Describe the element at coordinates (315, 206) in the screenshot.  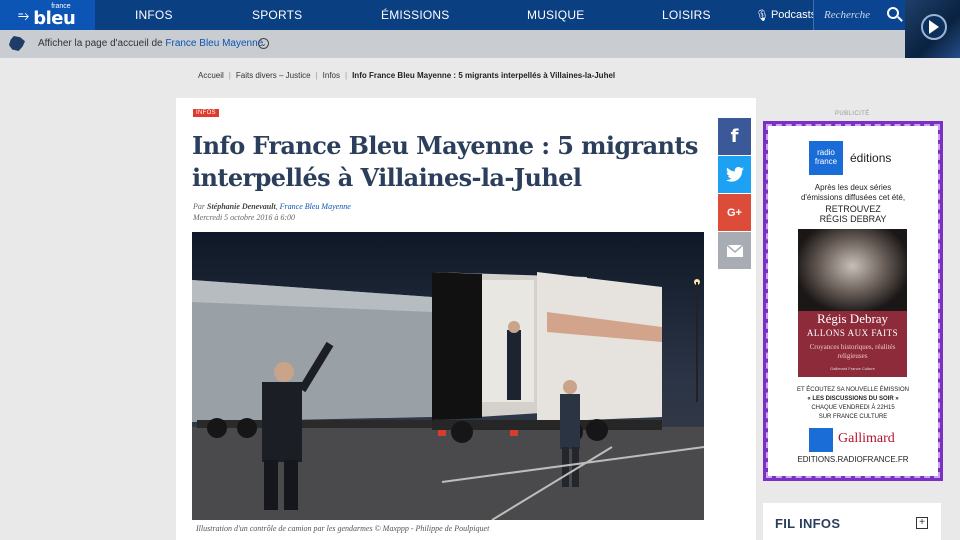
I see `author-station: France Bleu Mayenne` at that location.